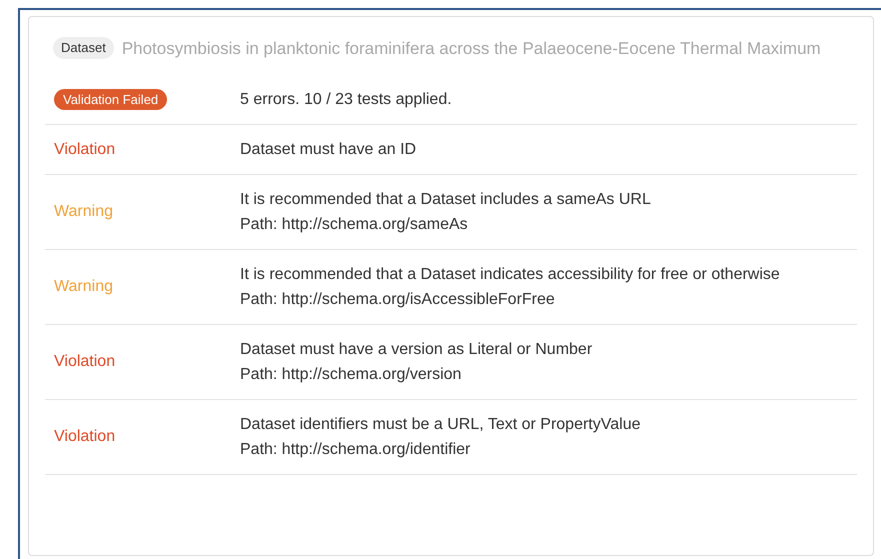  Describe the element at coordinates (346, 100) in the screenshot. I see `summary-text: 5 errors. 10 / 23 tests applied.` at that location.